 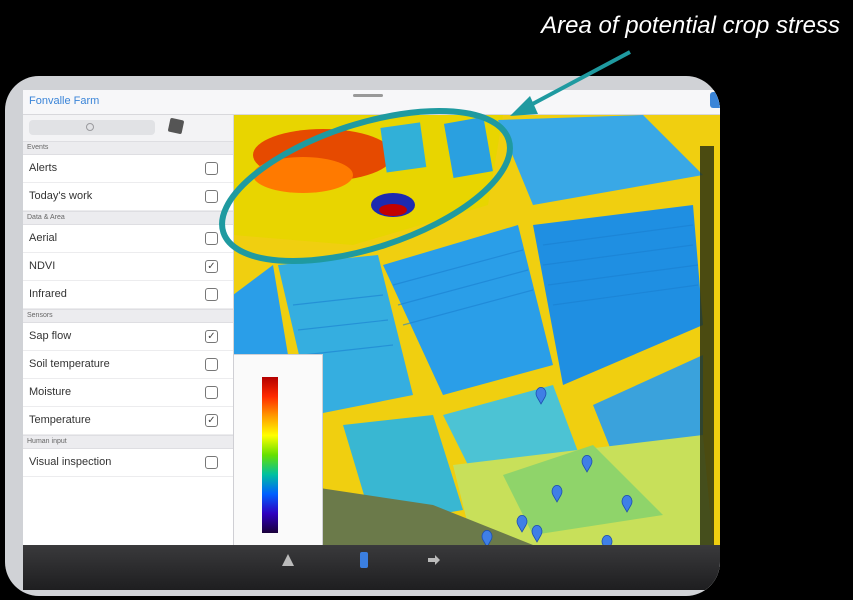 What do you see at coordinates (50, 392) in the screenshot?
I see `layer-item-label: Moisture` at bounding box center [50, 392].